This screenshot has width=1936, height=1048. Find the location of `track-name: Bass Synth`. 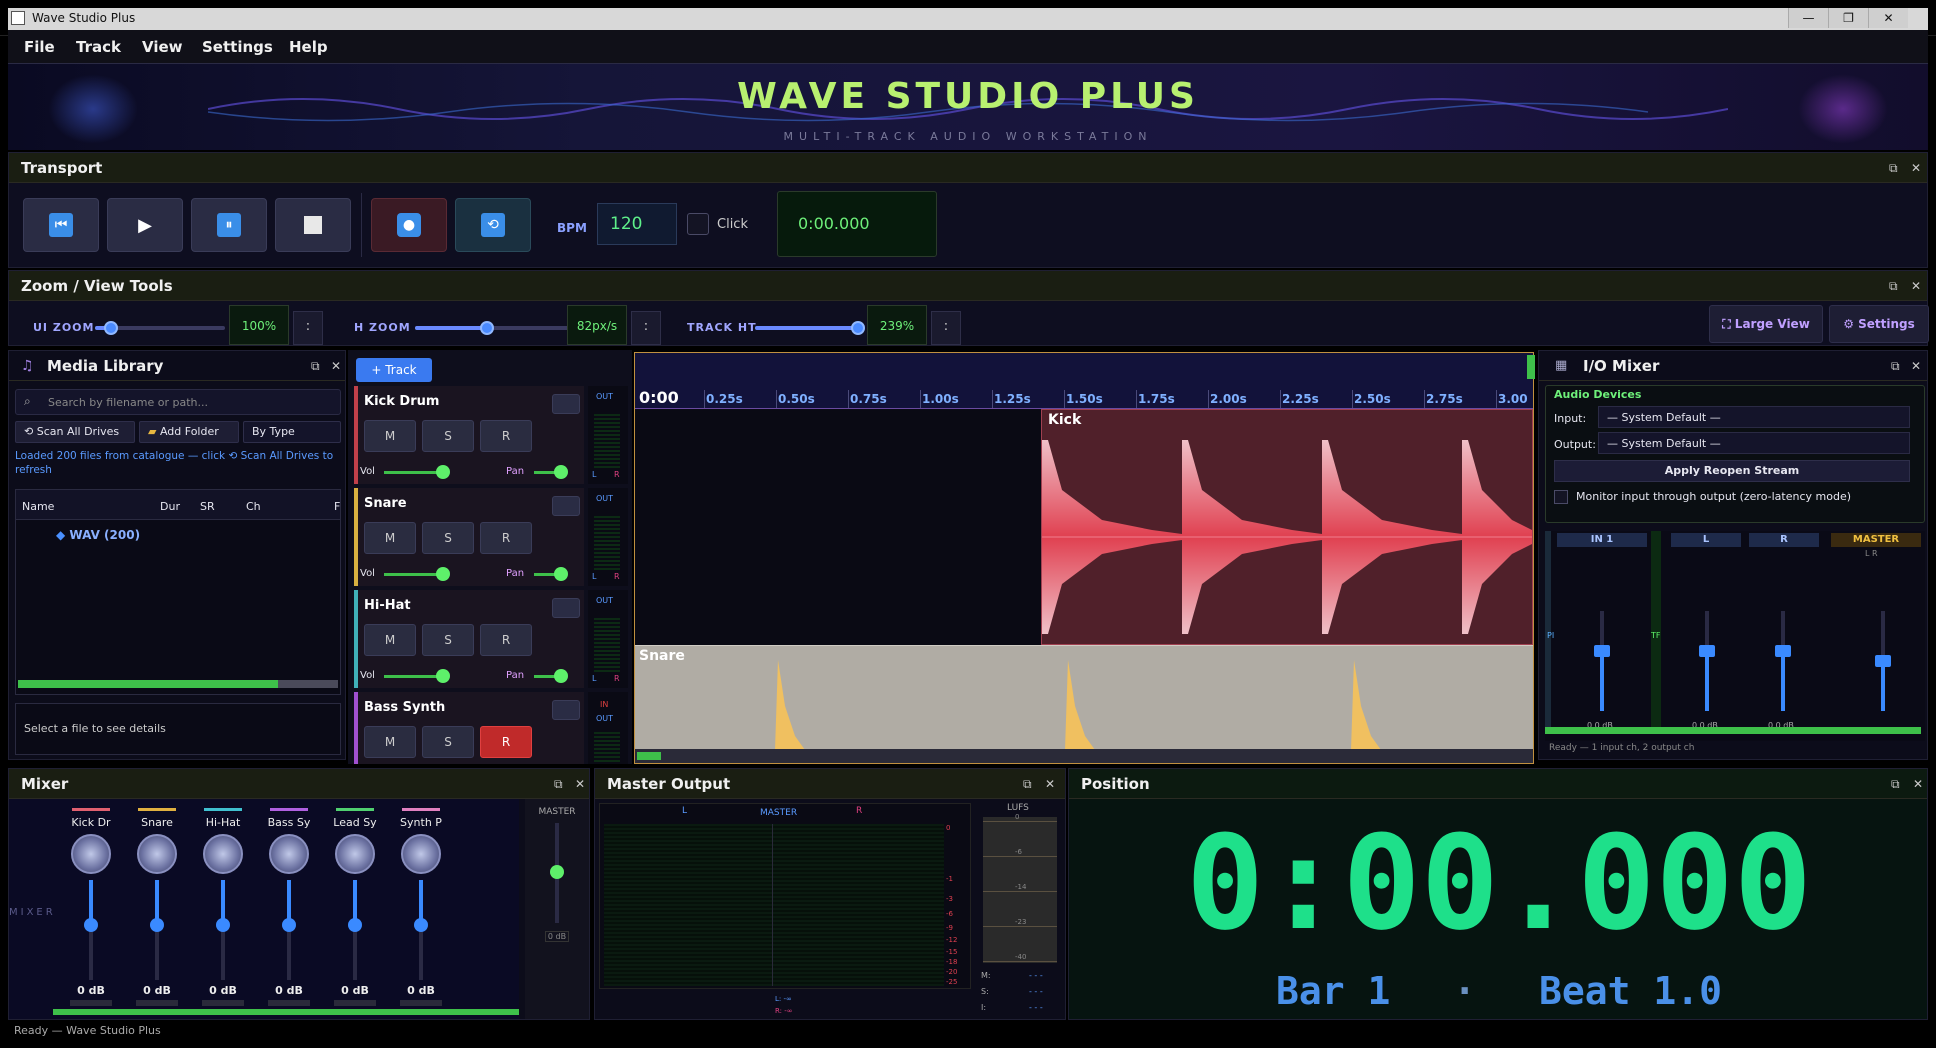

track-name: Bass Synth is located at coordinates (404, 707).